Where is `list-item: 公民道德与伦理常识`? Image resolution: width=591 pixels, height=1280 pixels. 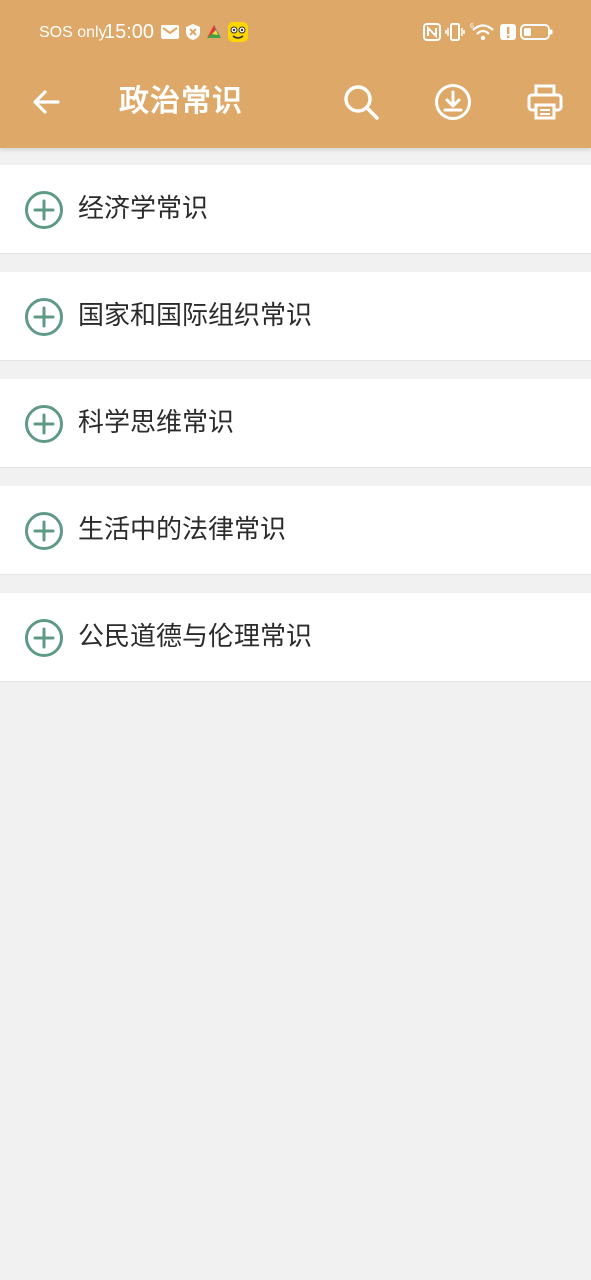 list-item: 公民道德与伦理常识 is located at coordinates (295, 637).